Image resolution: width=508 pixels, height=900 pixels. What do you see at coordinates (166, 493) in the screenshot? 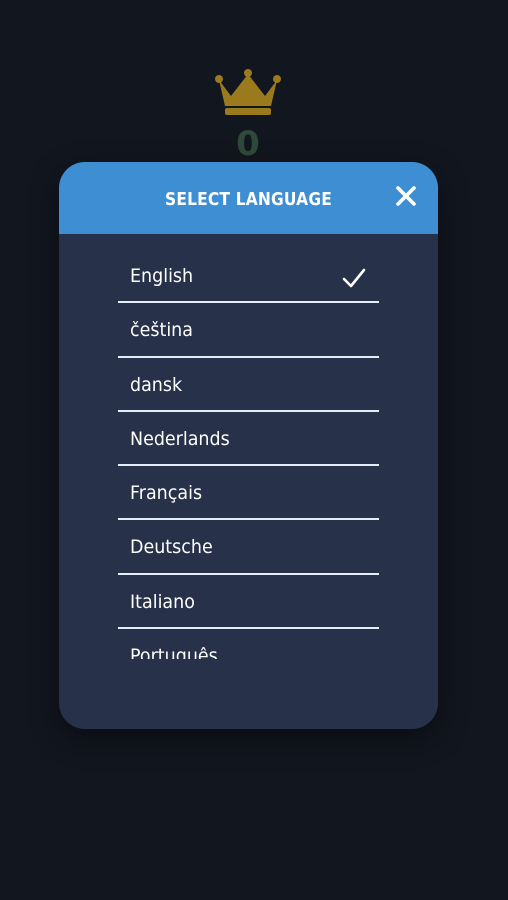
I see `language-label: Français` at bounding box center [166, 493].